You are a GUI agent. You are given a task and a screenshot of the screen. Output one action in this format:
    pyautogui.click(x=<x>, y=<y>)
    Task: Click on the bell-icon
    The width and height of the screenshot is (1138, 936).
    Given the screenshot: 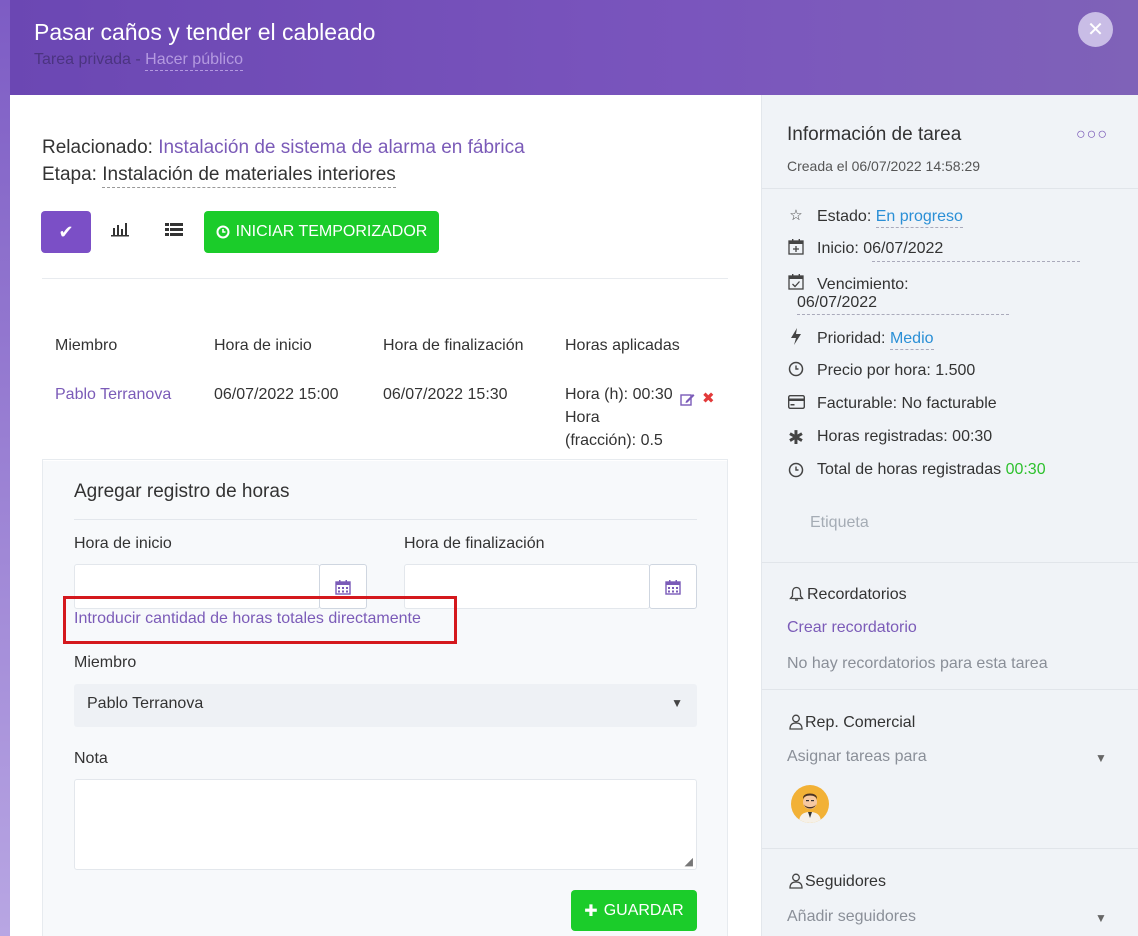 What is the action you would take?
    pyautogui.click(x=796, y=596)
    